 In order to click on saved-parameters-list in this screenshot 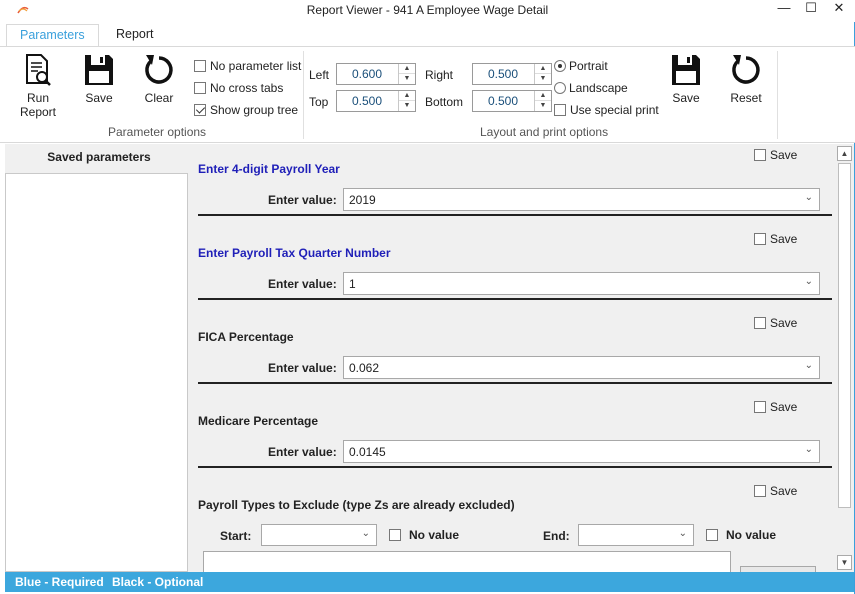, I will do `click(96, 372)`.